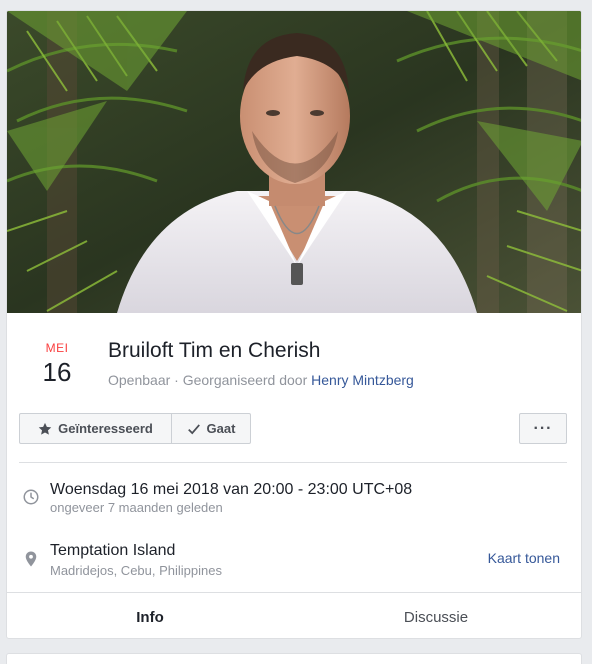 The height and width of the screenshot is (664, 592). I want to click on event-date: MEI 16, so click(57, 364).